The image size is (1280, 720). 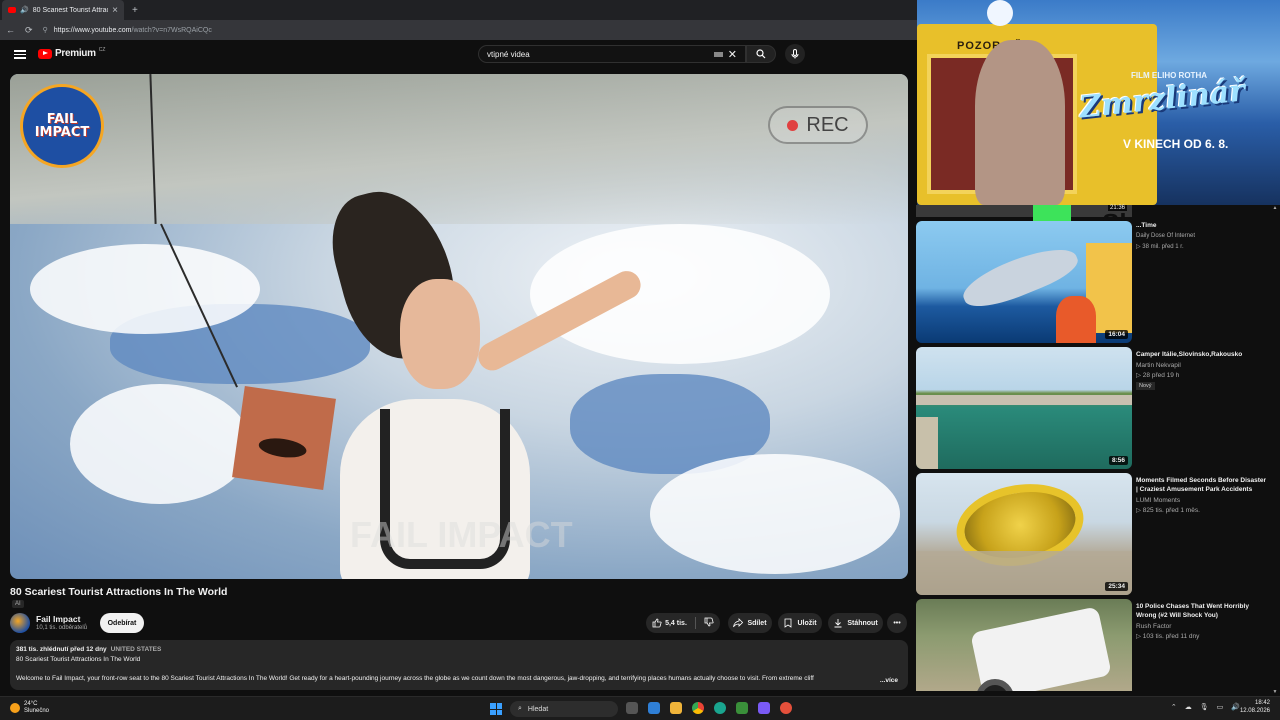 I want to click on spreadsheet-icon, so click(x=742, y=708).